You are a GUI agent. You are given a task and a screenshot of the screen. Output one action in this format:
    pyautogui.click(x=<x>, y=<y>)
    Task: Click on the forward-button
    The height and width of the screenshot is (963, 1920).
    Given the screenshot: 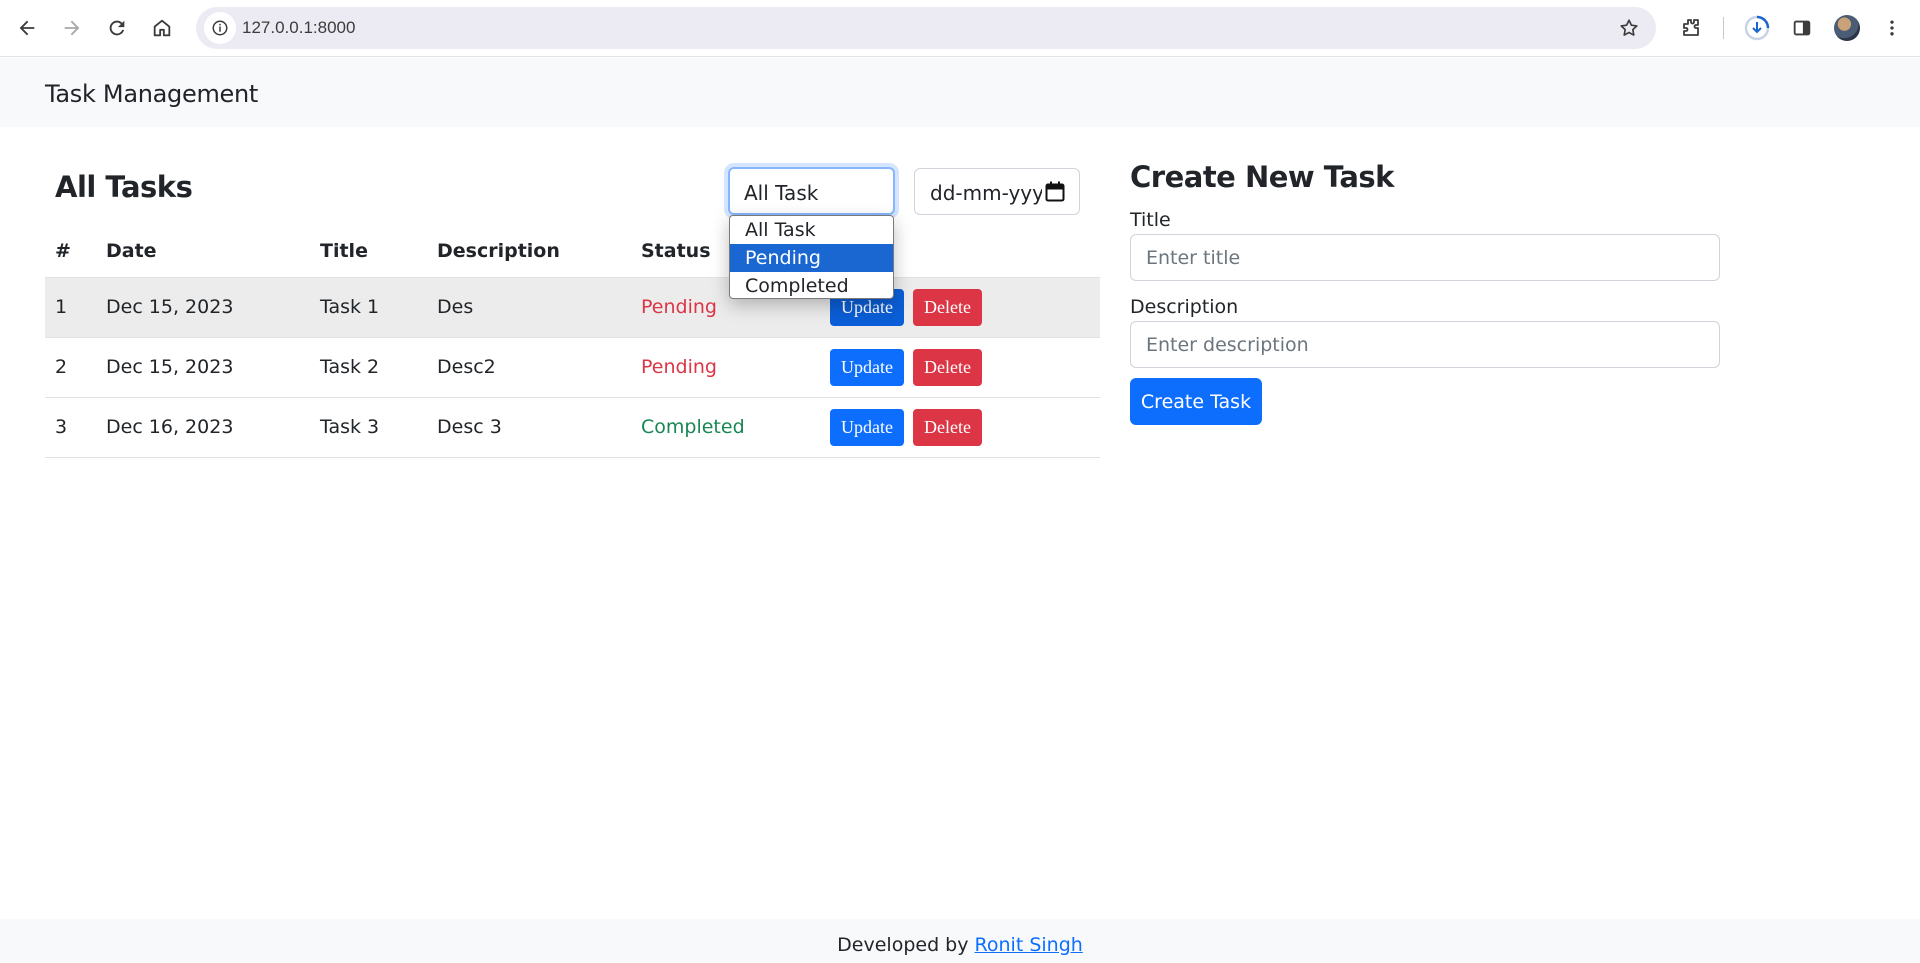 What is the action you would take?
    pyautogui.click(x=72, y=28)
    